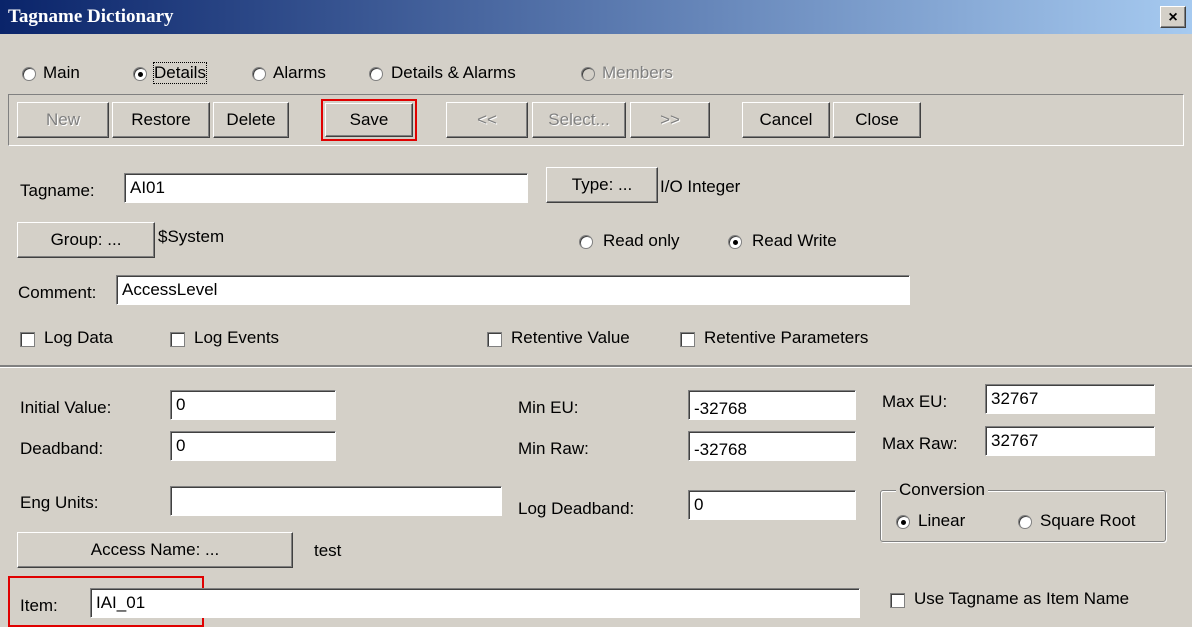 The height and width of the screenshot is (627, 1192). What do you see at coordinates (453, 72) in the screenshot?
I see `radio-details-alarms-label: Details & Alarms` at bounding box center [453, 72].